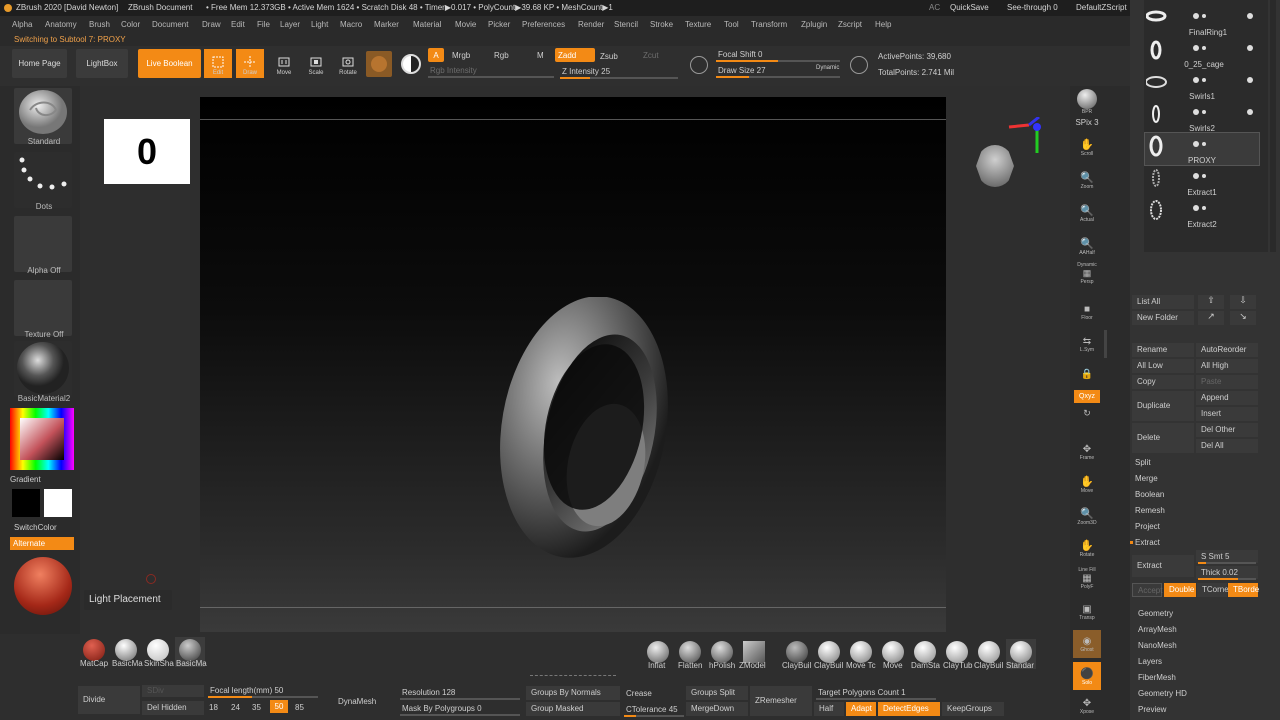 The height and width of the screenshot is (720, 1280). I want to click on s-smt-track, so click(1227, 563).